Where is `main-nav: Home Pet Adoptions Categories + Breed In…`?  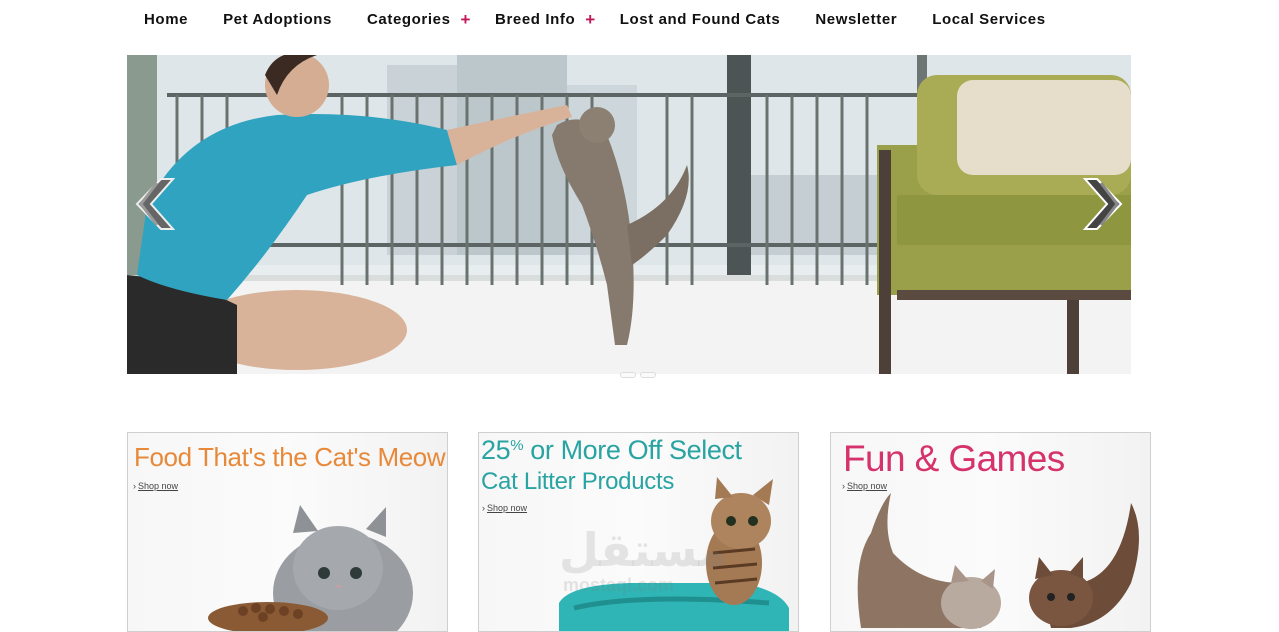 main-nav: Home Pet Adoptions Categories + Breed In… is located at coordinates (595, 19).